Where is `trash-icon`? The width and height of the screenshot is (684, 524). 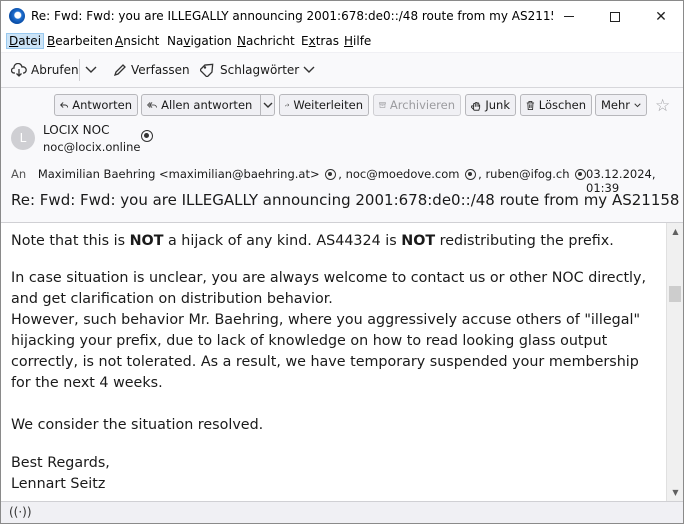
trash-icon is located at coordinates (530, 105).